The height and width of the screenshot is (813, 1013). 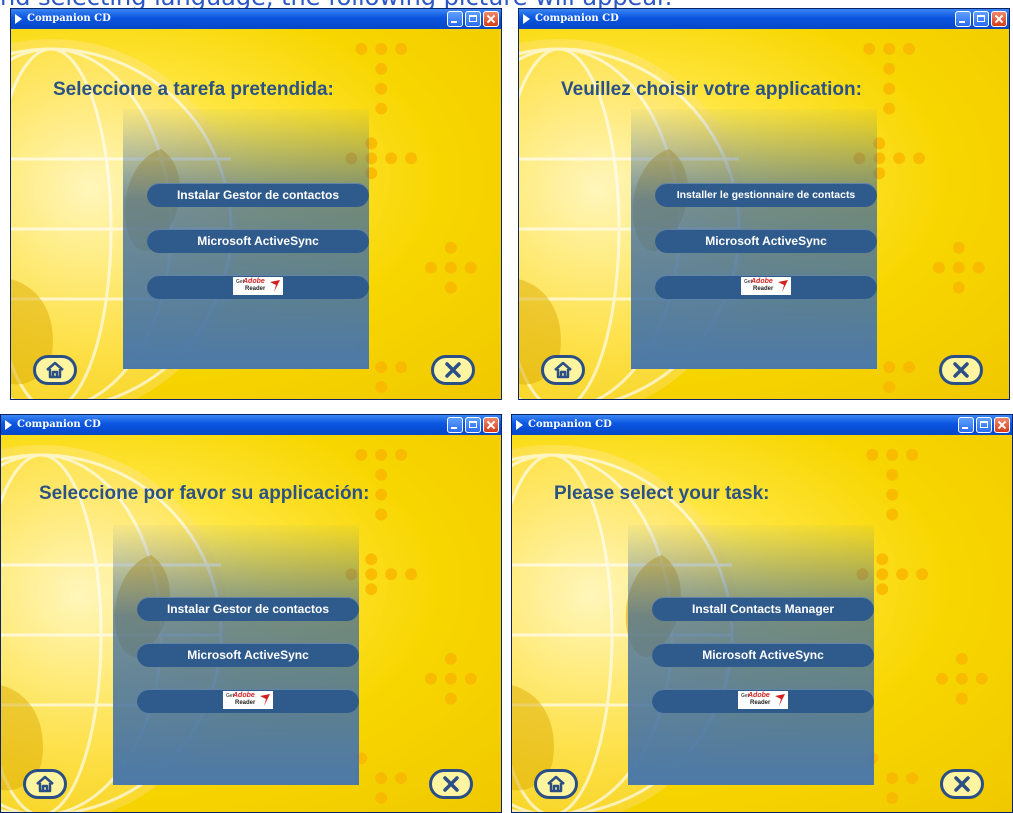 I want to click on page-heading: Seleccione por favor su applicación:, so click(x=204, y=493).